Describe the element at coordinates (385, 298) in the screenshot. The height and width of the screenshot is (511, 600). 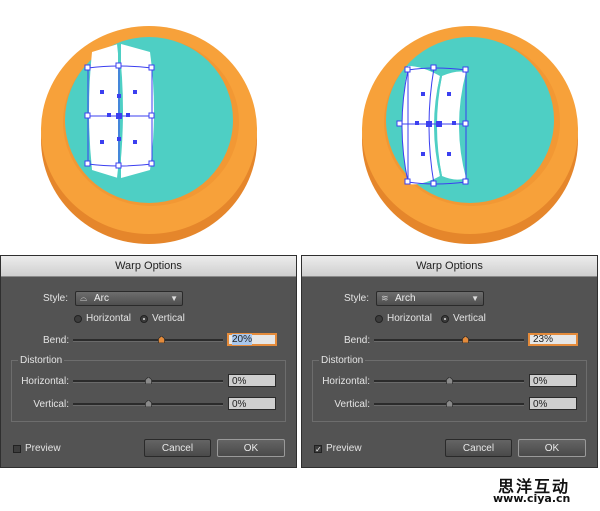
I see `arch-style-icon: ≋` at that location.